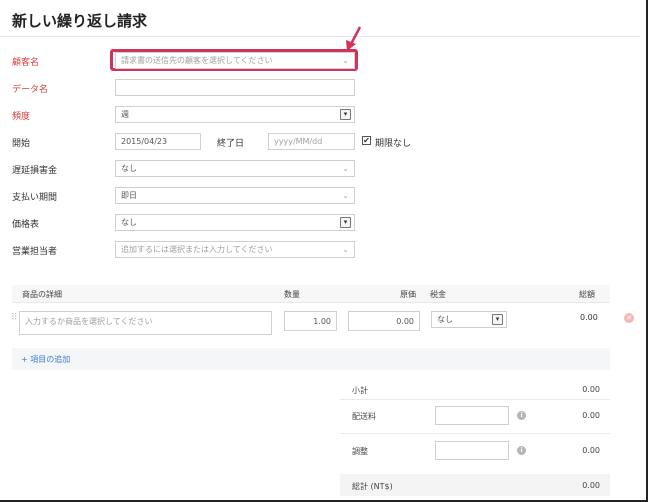  I want to click on no-end-checkbox: ✔, so click(366, 140).